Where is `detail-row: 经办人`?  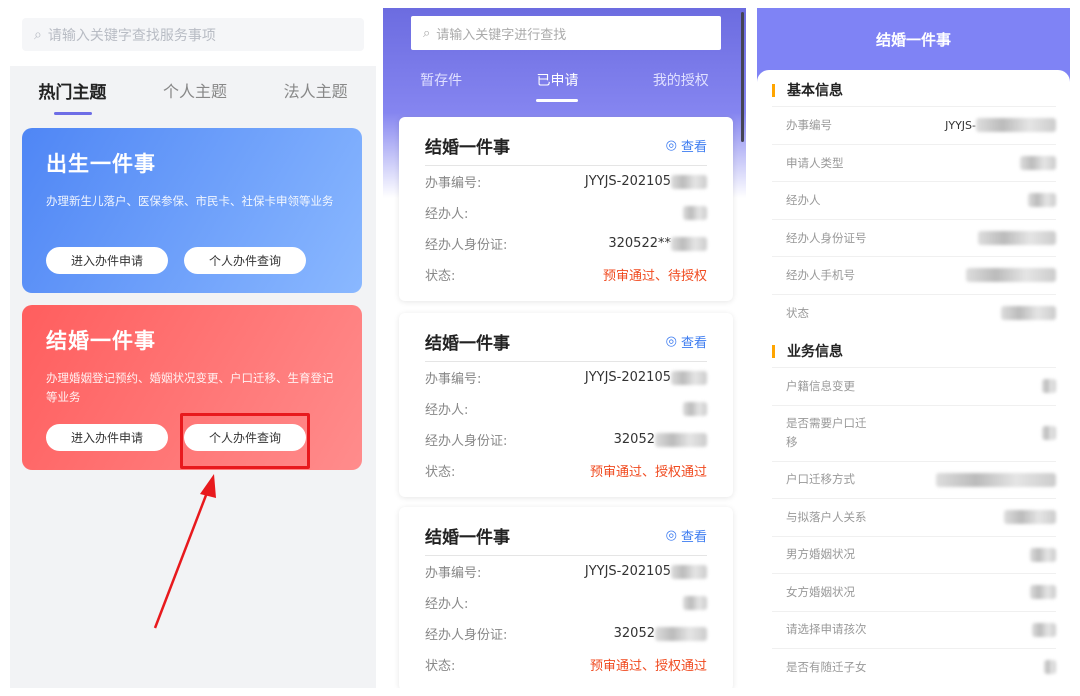
detail-row: 经办人 is located at coordinates (914, 200).